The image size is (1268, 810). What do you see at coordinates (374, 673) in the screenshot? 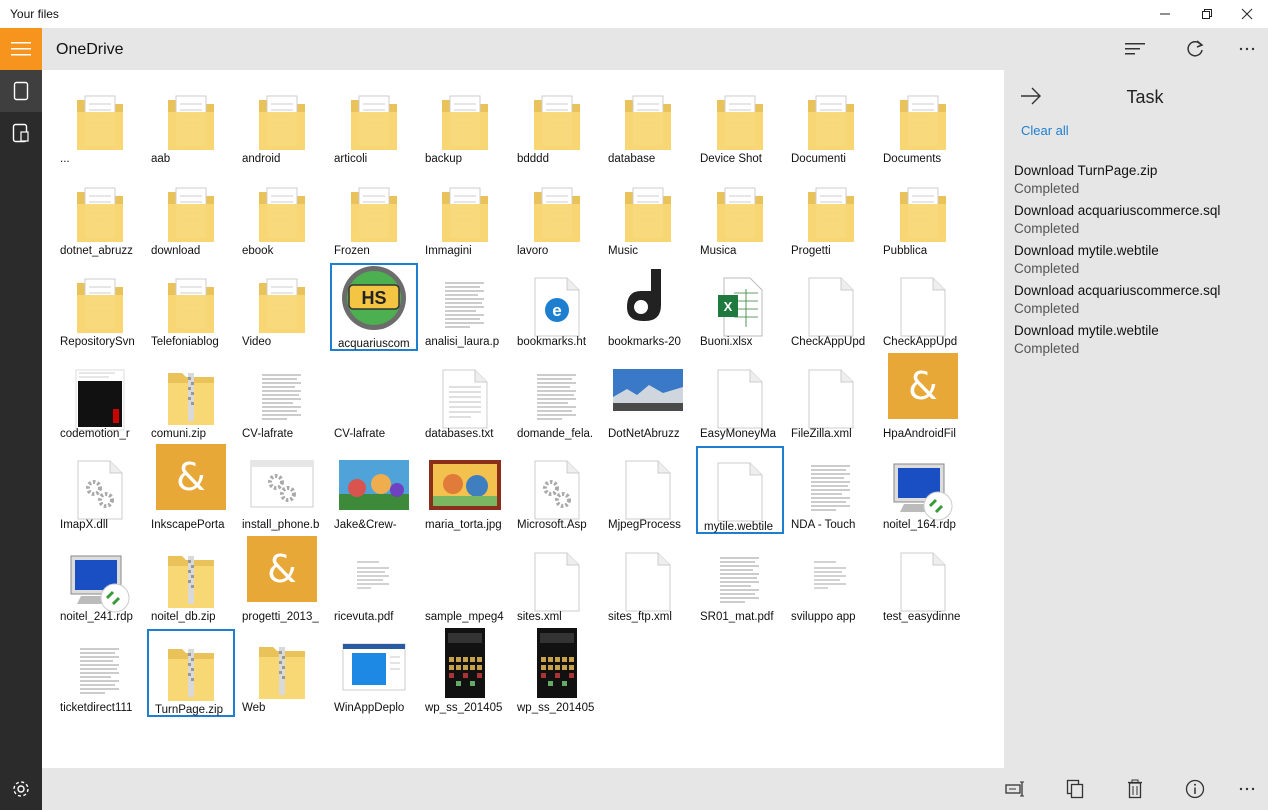
I see `file-tile: WinAppDeplo` at bounding box center [374, 673].